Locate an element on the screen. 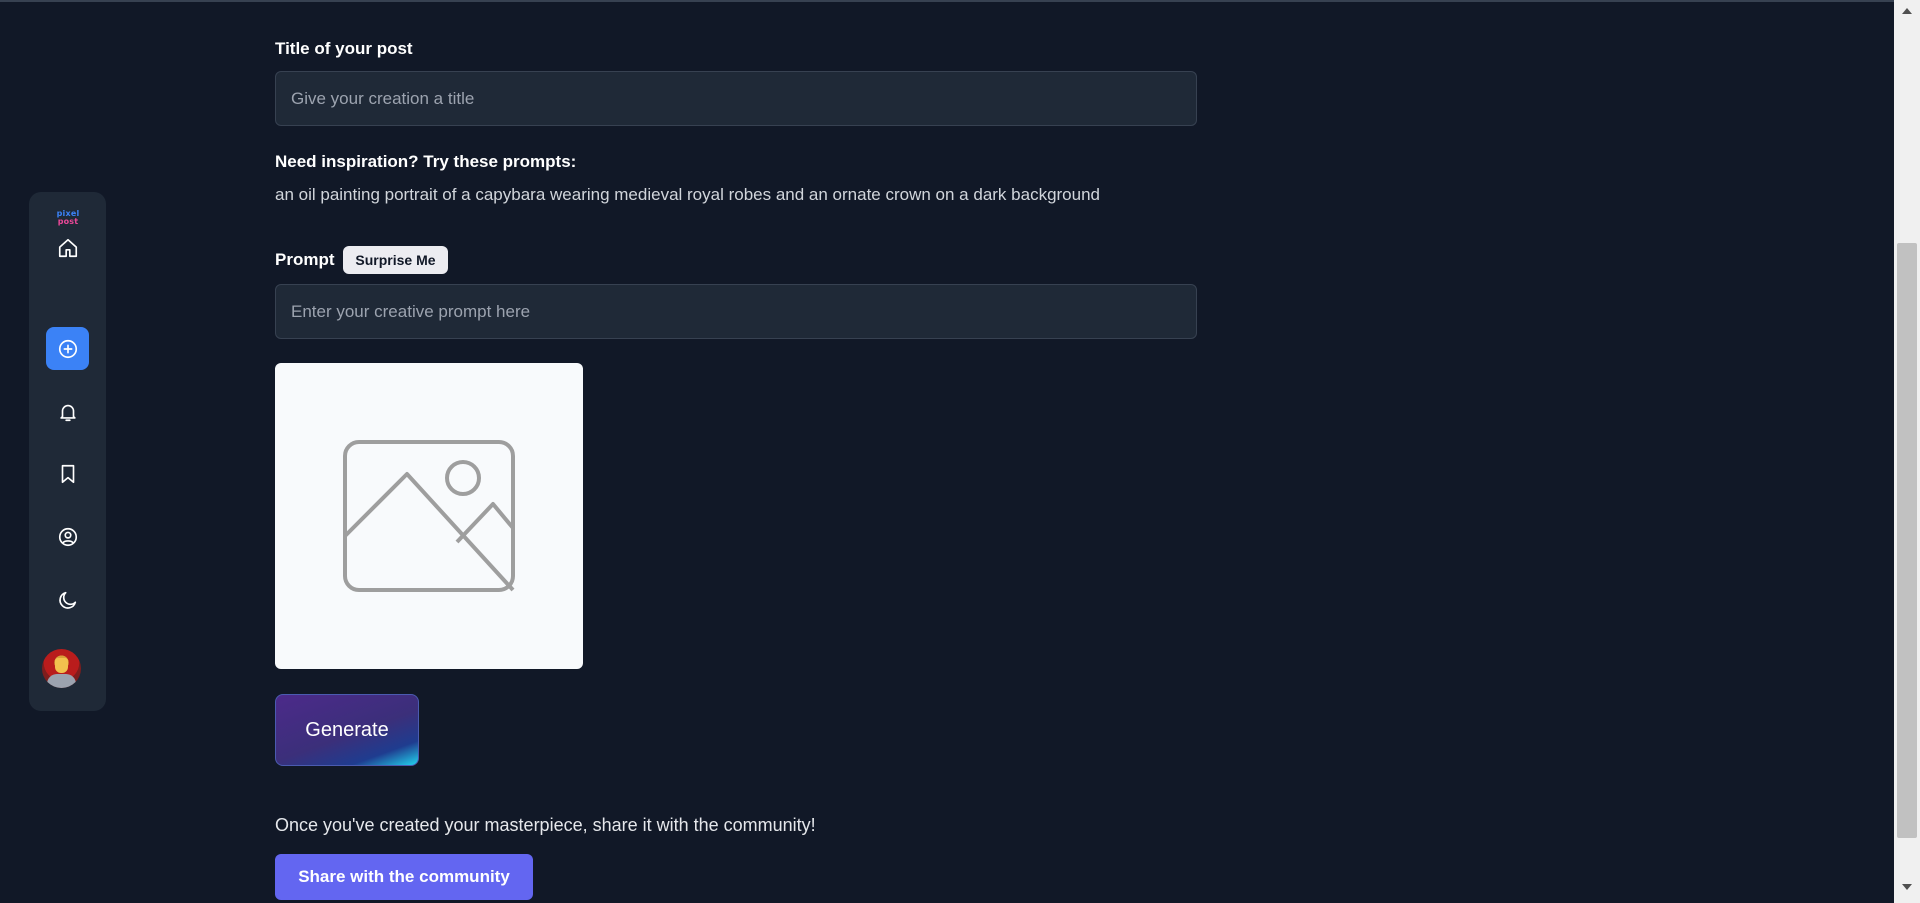 The height and width of the screenshot is (903, 1920). sidebar-item-theme is located at coordinates (67, 599).